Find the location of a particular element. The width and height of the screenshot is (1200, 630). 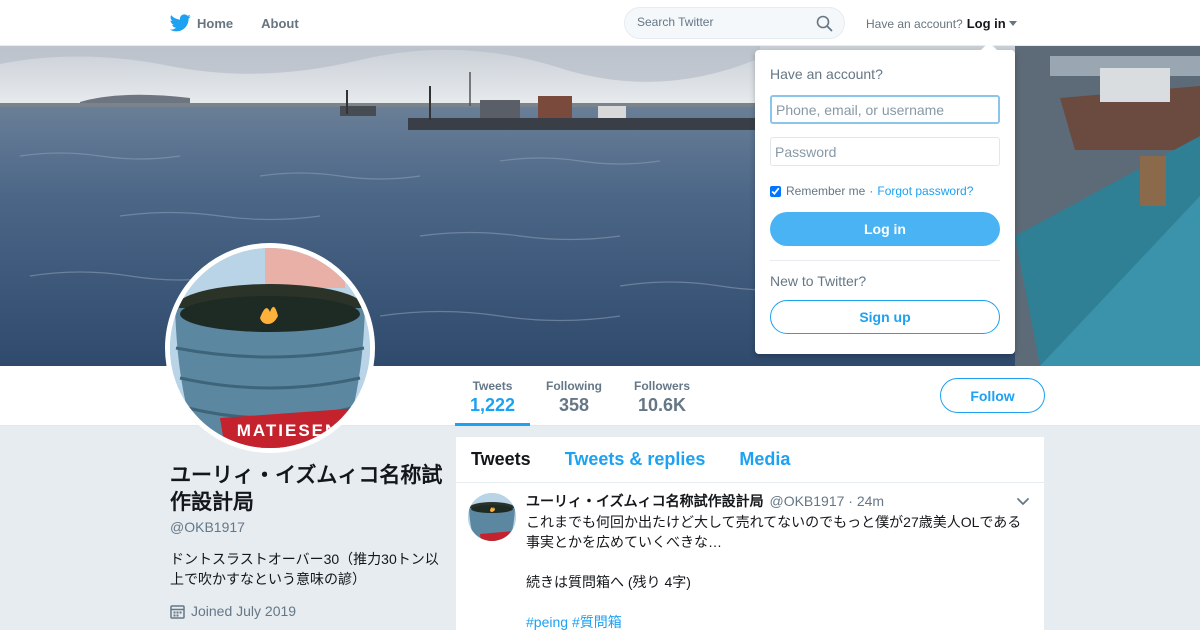

remember-row: Remember me · Forgot password? is located at coordinates (871, 191).